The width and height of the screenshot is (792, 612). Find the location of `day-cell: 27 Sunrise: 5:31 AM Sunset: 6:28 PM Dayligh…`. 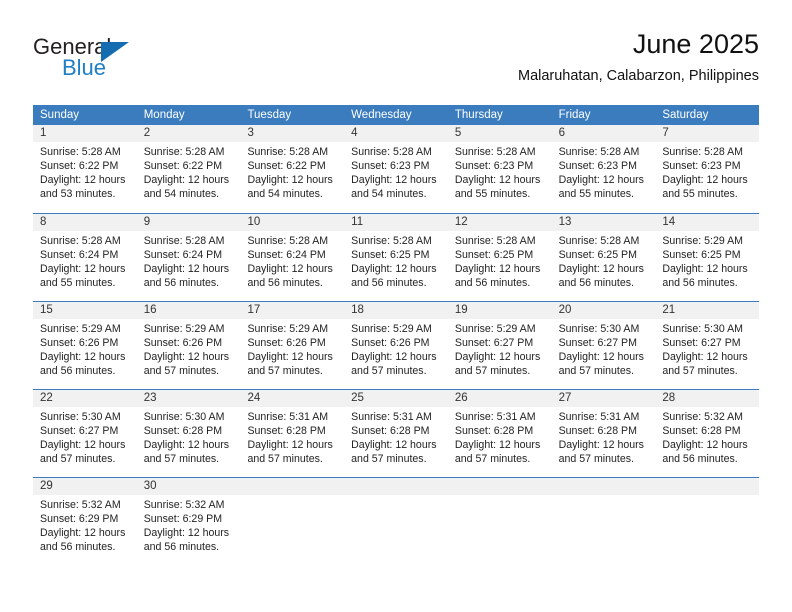

day-cell: 27 Sunrise: 5:31 AM Sunset: 6:28 PM Dayligh… is located at coordinates (603, 433).